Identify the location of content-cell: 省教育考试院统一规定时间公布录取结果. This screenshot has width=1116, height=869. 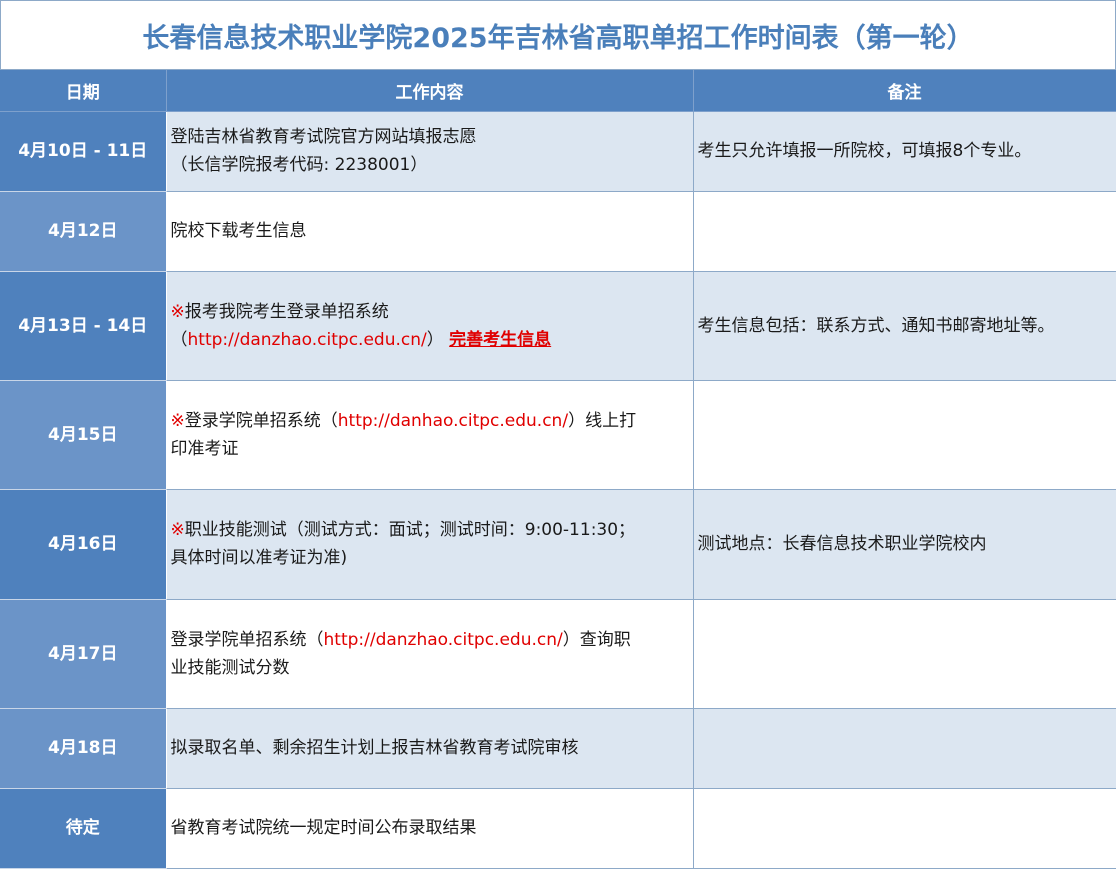
(430, 828).